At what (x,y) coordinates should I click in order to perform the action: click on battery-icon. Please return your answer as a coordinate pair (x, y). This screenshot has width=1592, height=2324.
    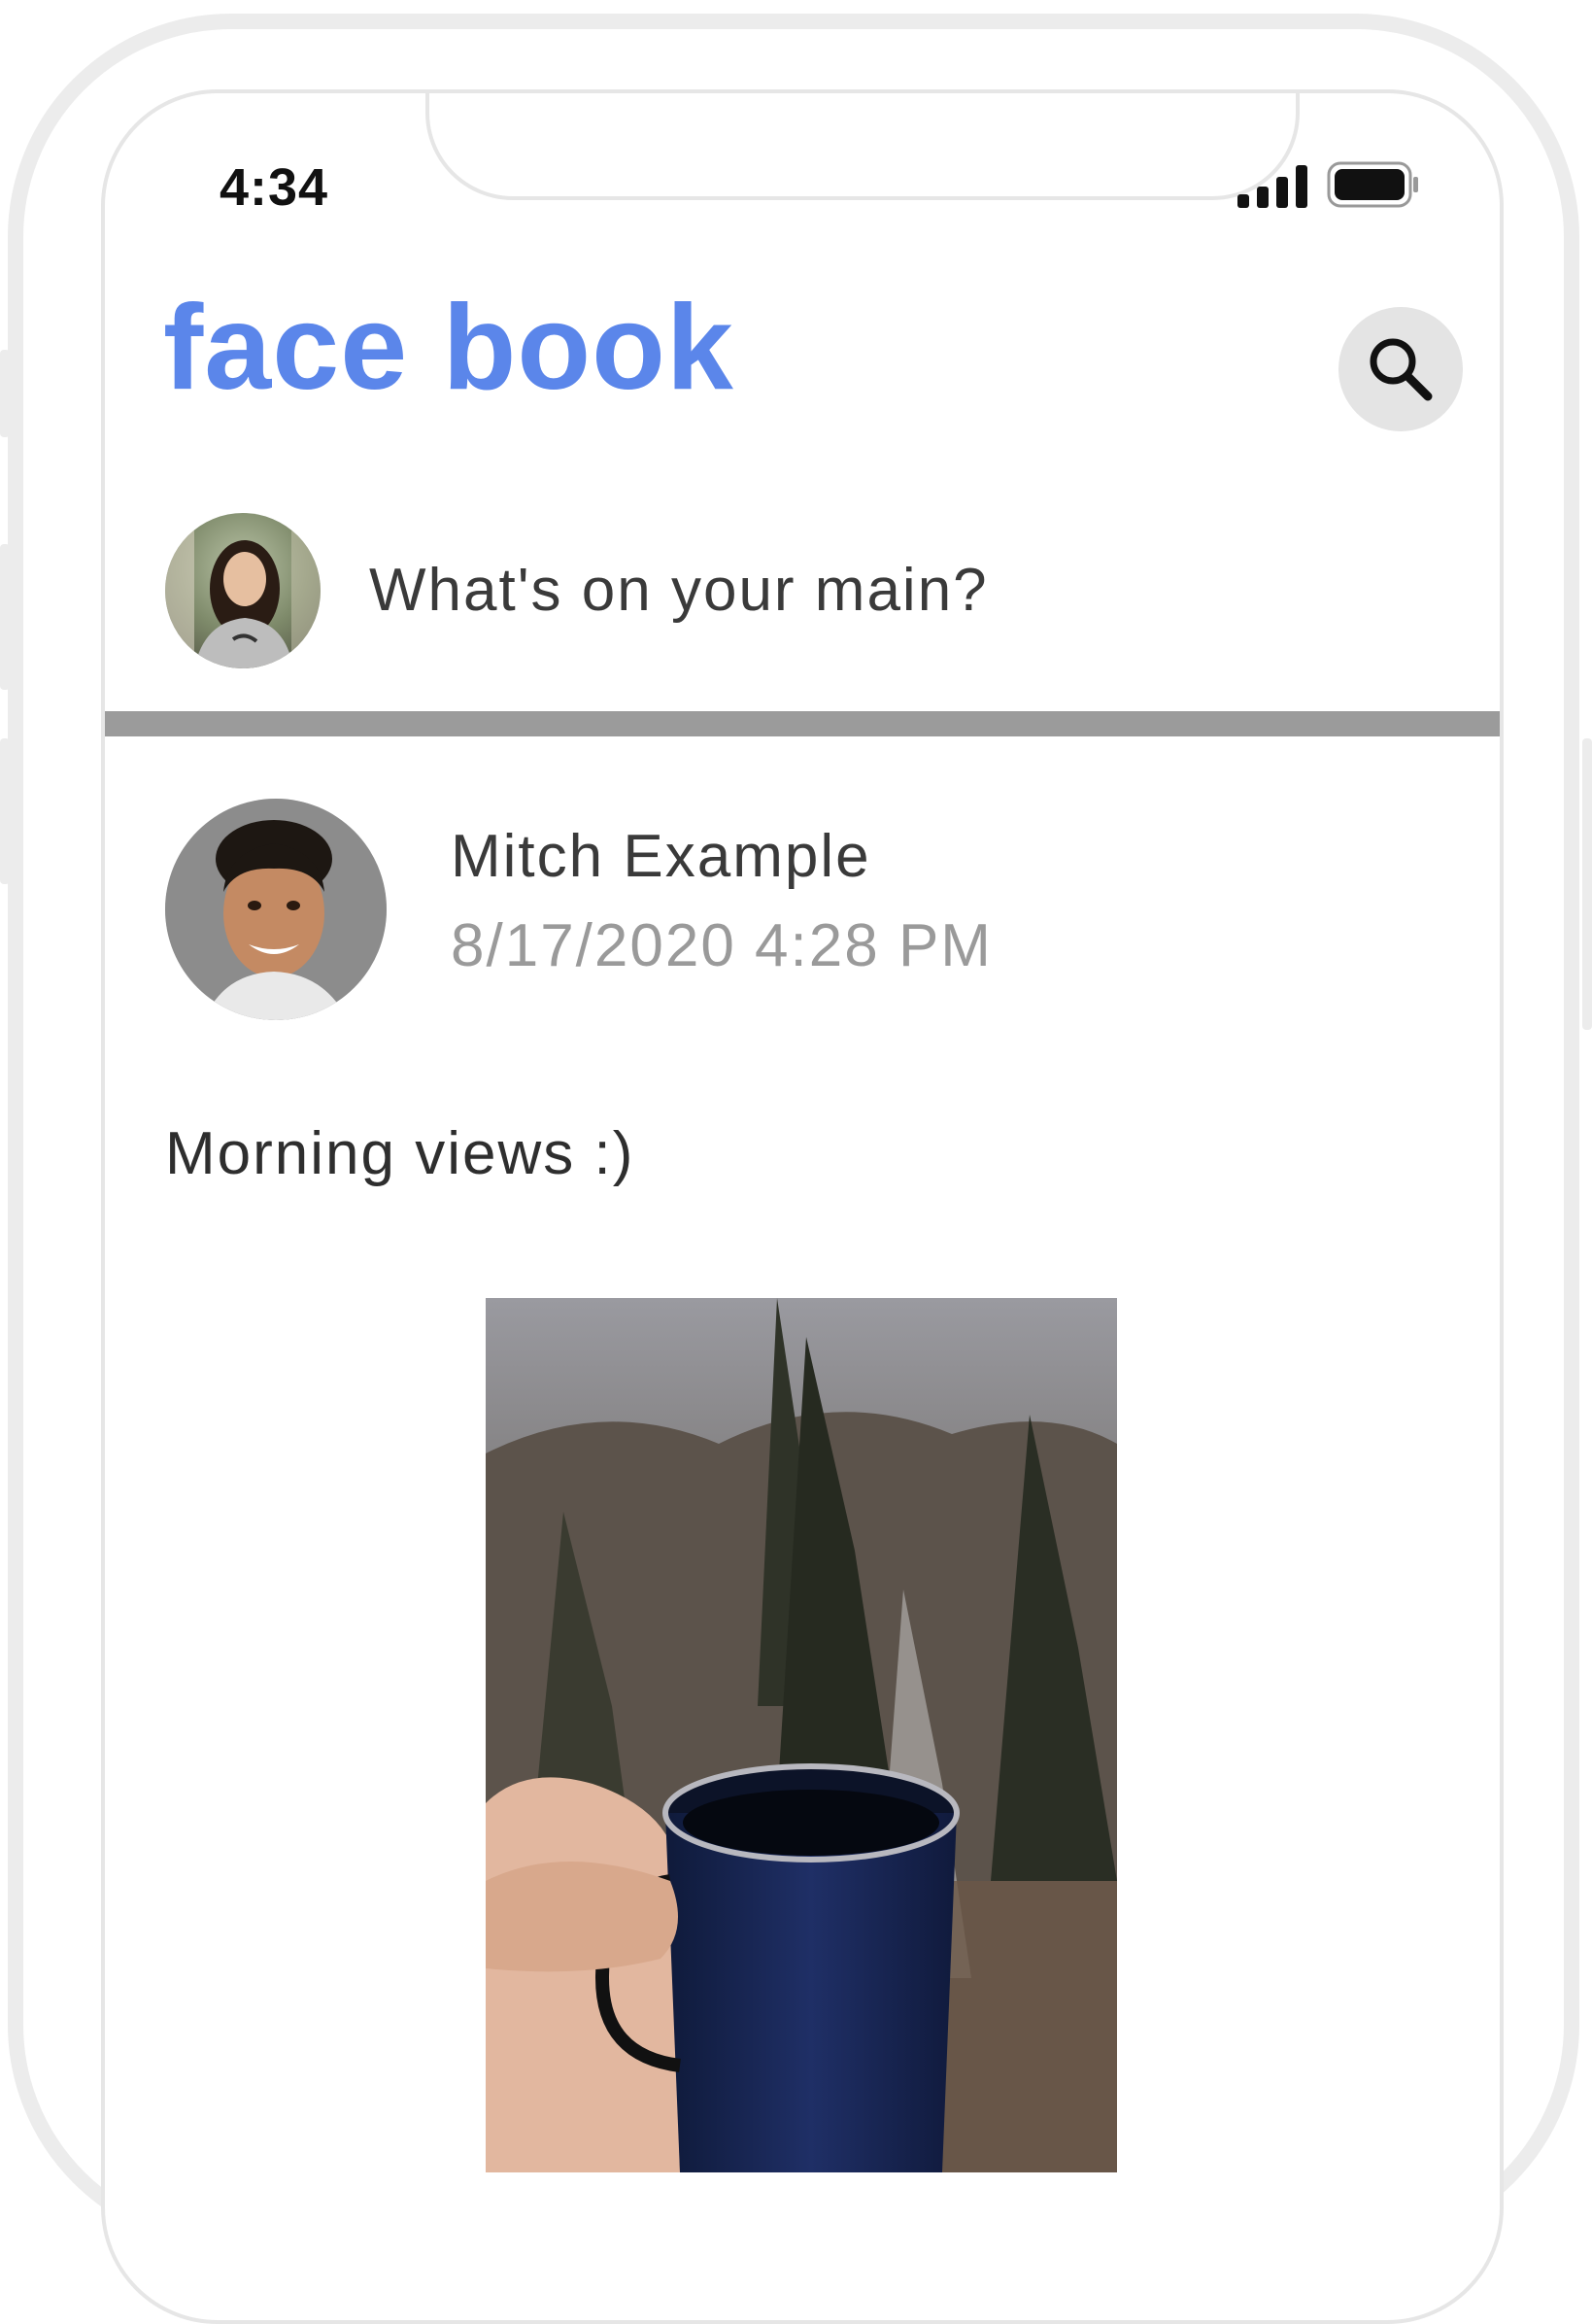
    Looking at the image, I should click on (1373, 187).